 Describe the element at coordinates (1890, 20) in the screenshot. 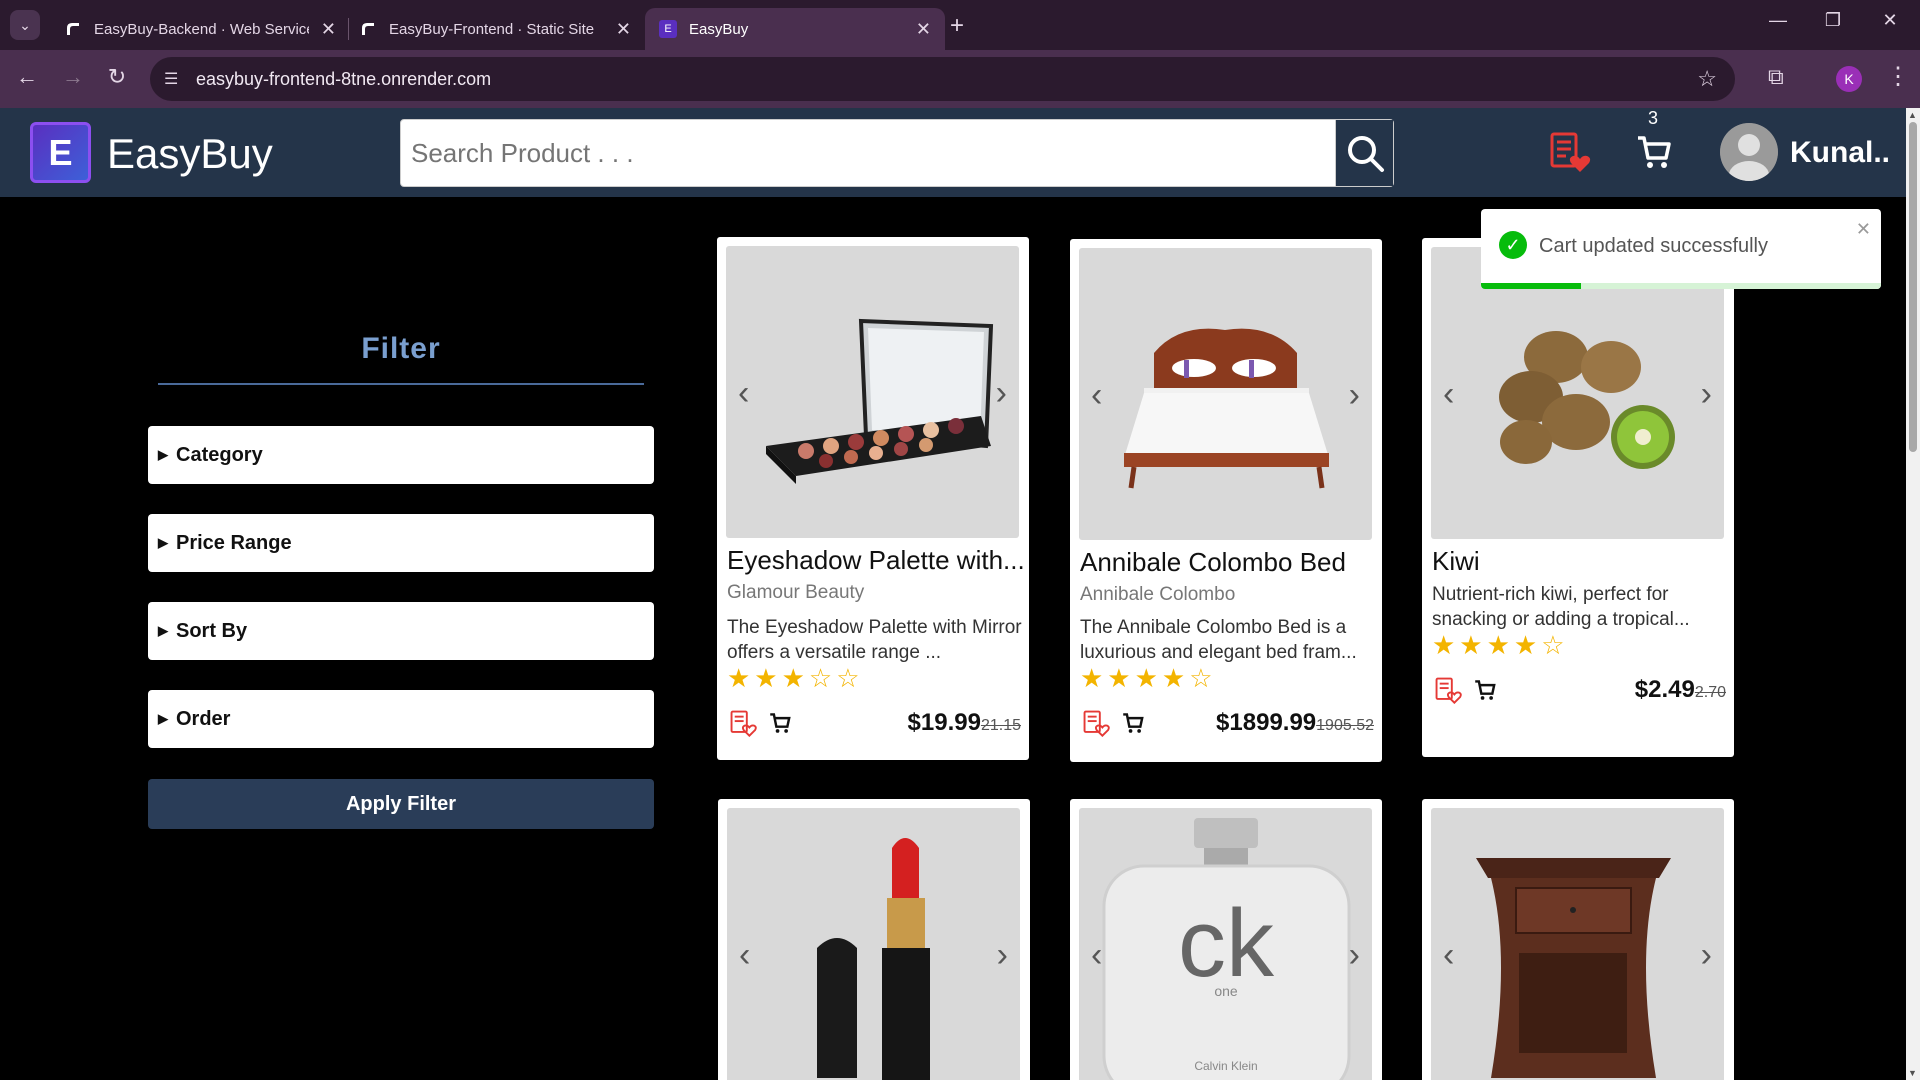

I see `close-window-icon: ✕` at that location.